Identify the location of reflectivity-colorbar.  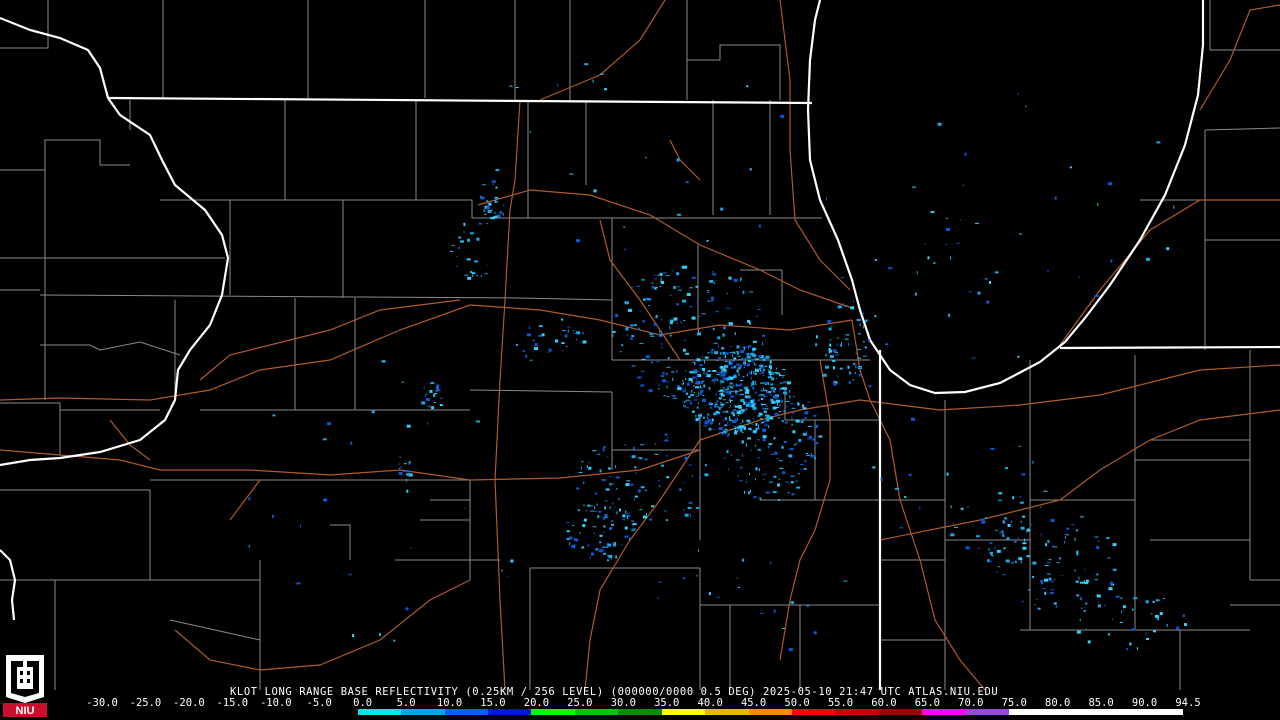
(640, 712).